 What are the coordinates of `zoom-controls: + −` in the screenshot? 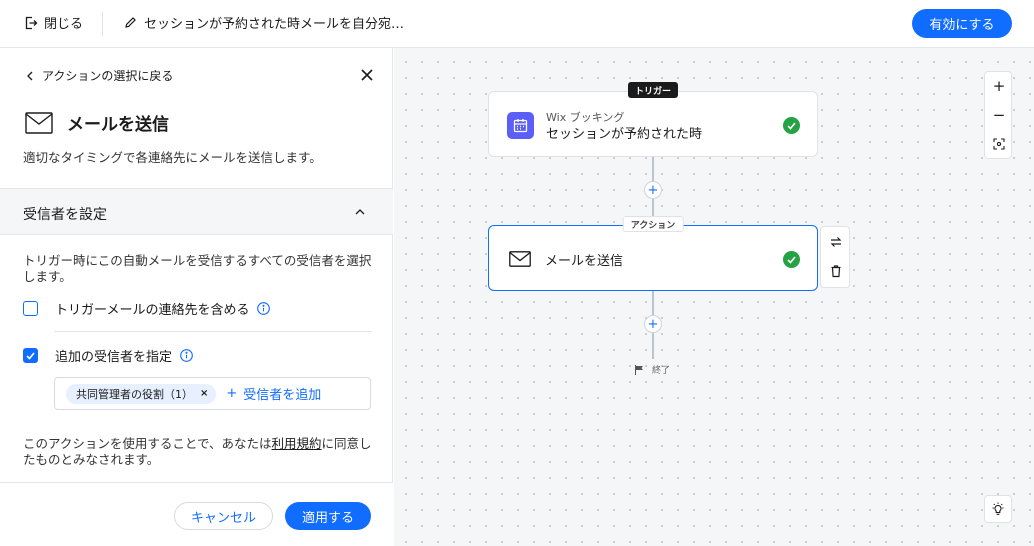 It's located at (998, 115).